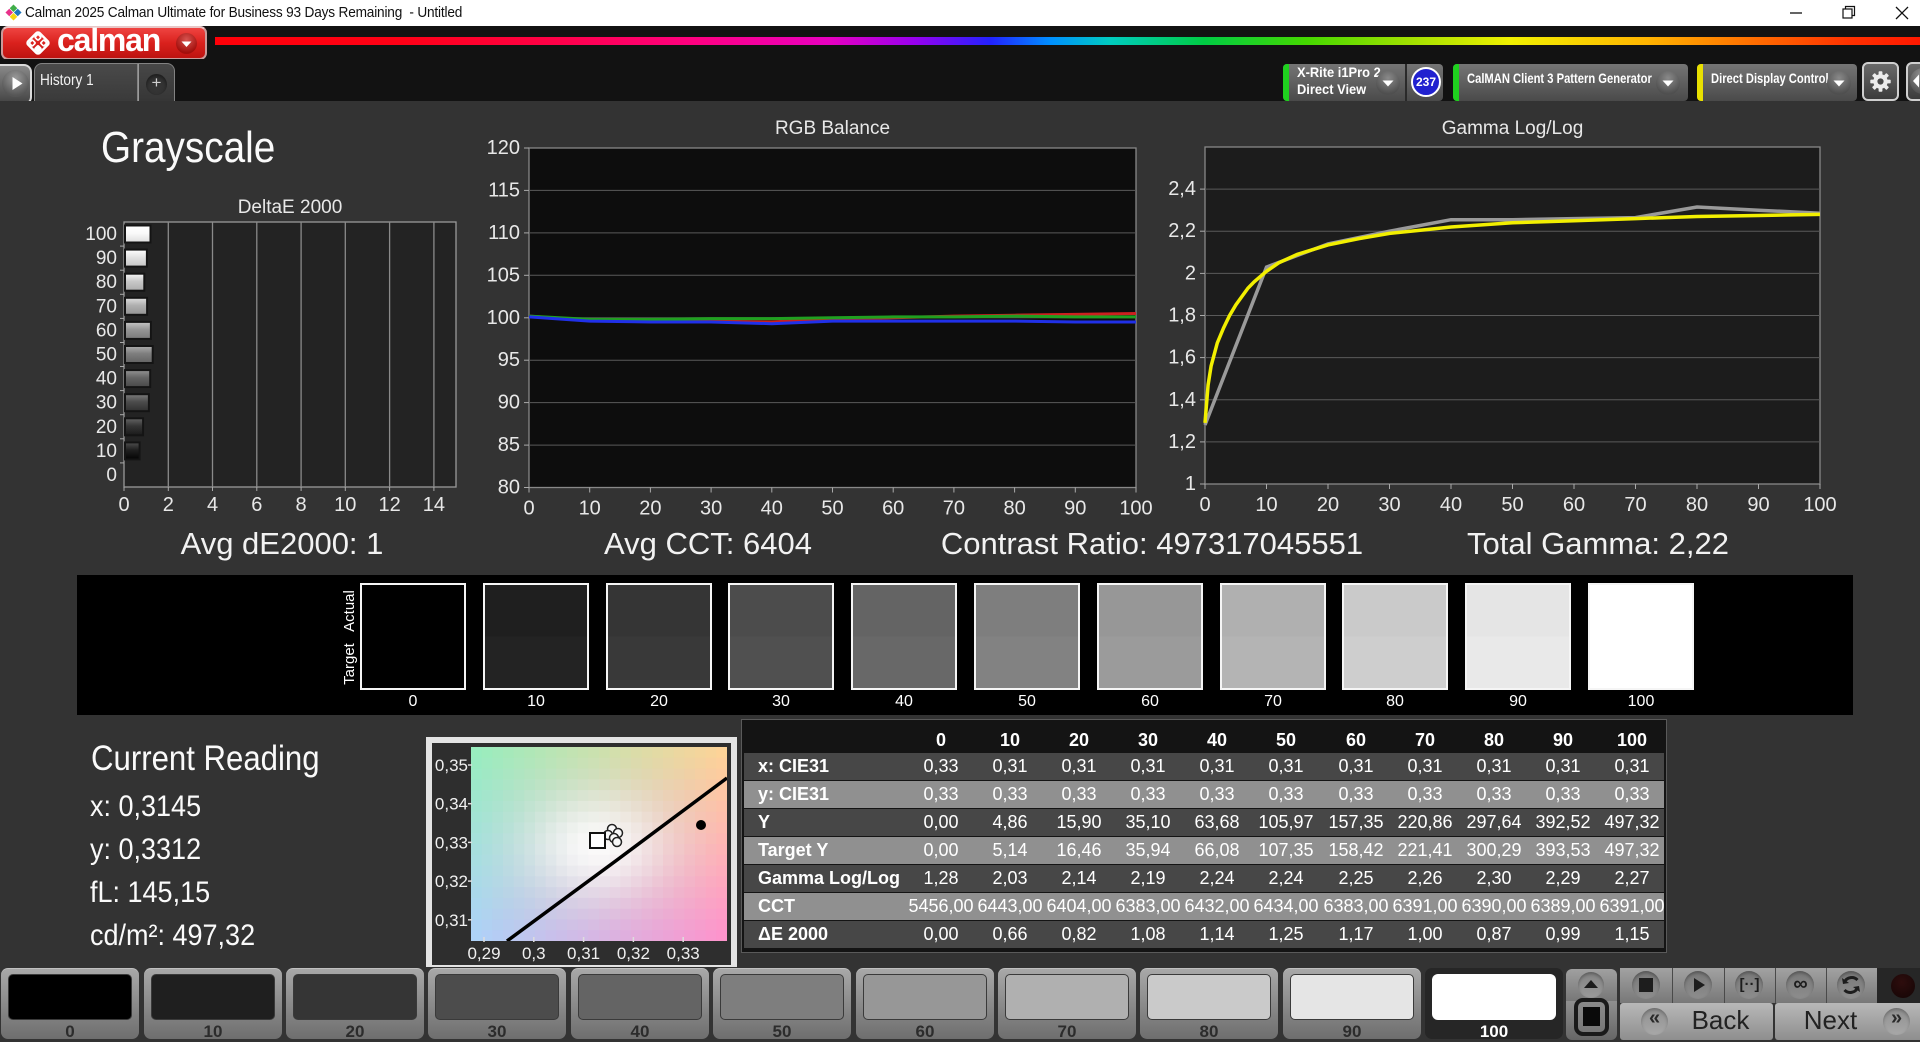 The width and height of the screenshot is (1920, 1042). Describe the element at coordinates (1190, 484) in the screenshot. I see `svg-text: 1` at that location.